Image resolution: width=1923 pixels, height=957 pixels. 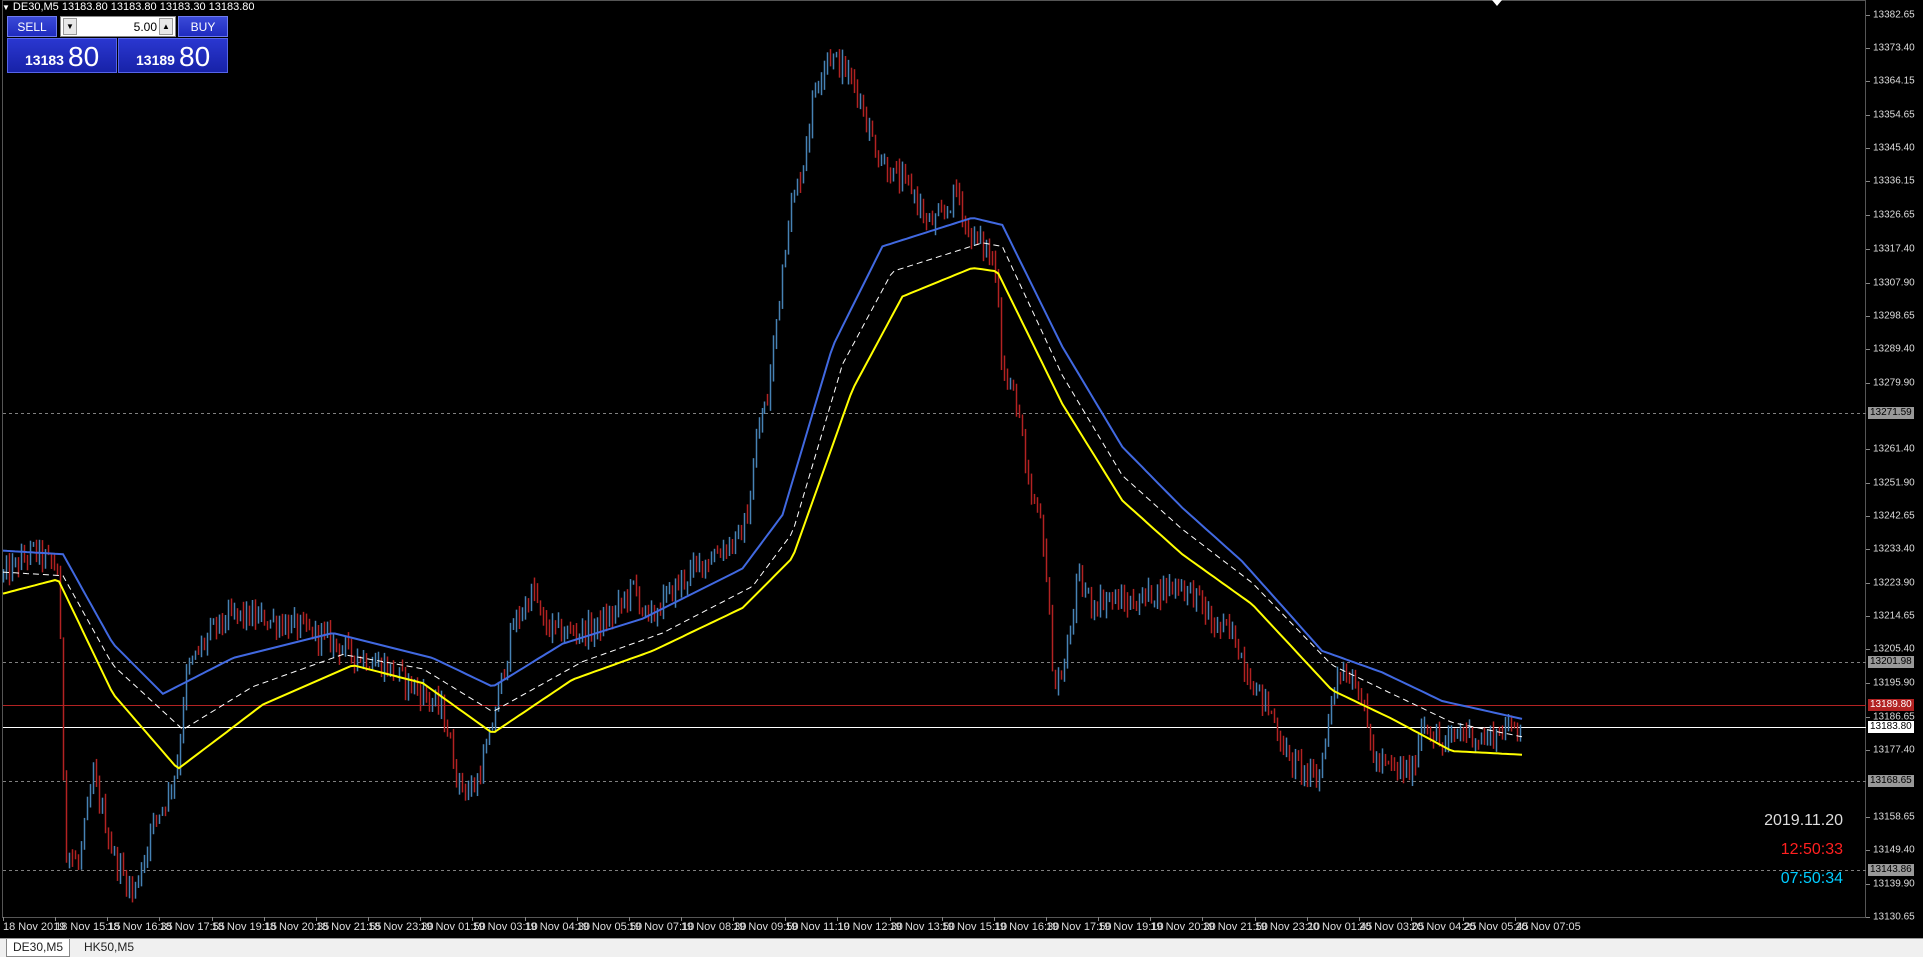 What do you see at coordinates (1894, 148) in the screenshot?
I see `price-tick-label: 13345.40` at bounding box center [1894, 148].